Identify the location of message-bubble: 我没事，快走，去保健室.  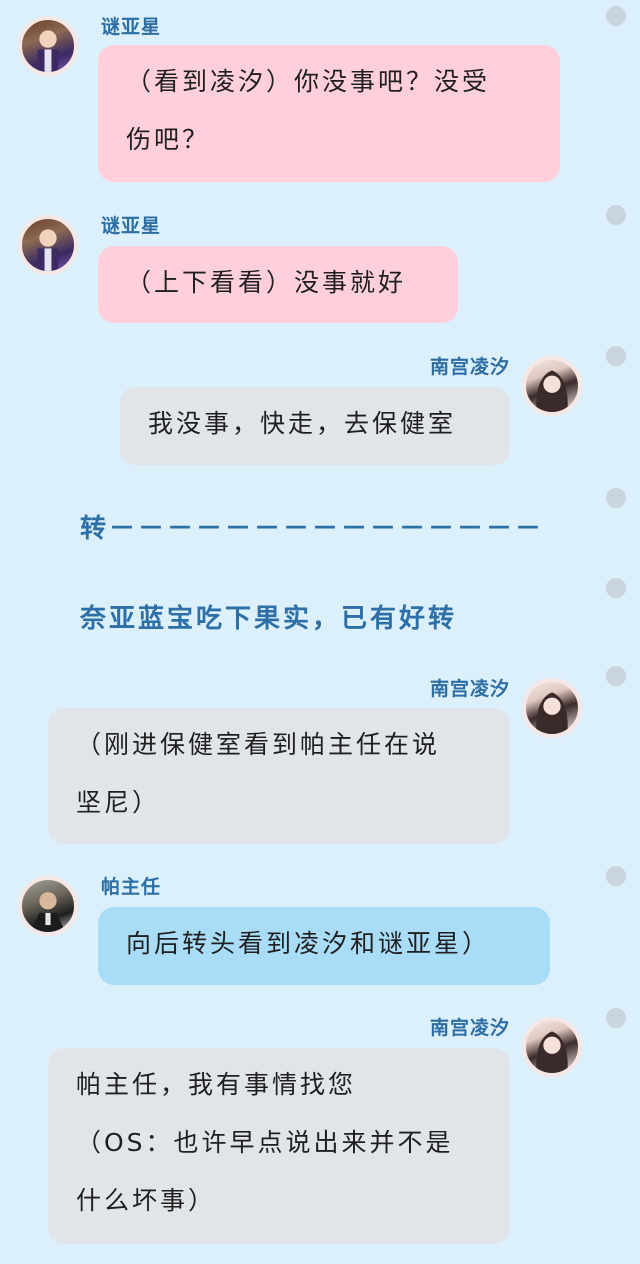
(315, 426).